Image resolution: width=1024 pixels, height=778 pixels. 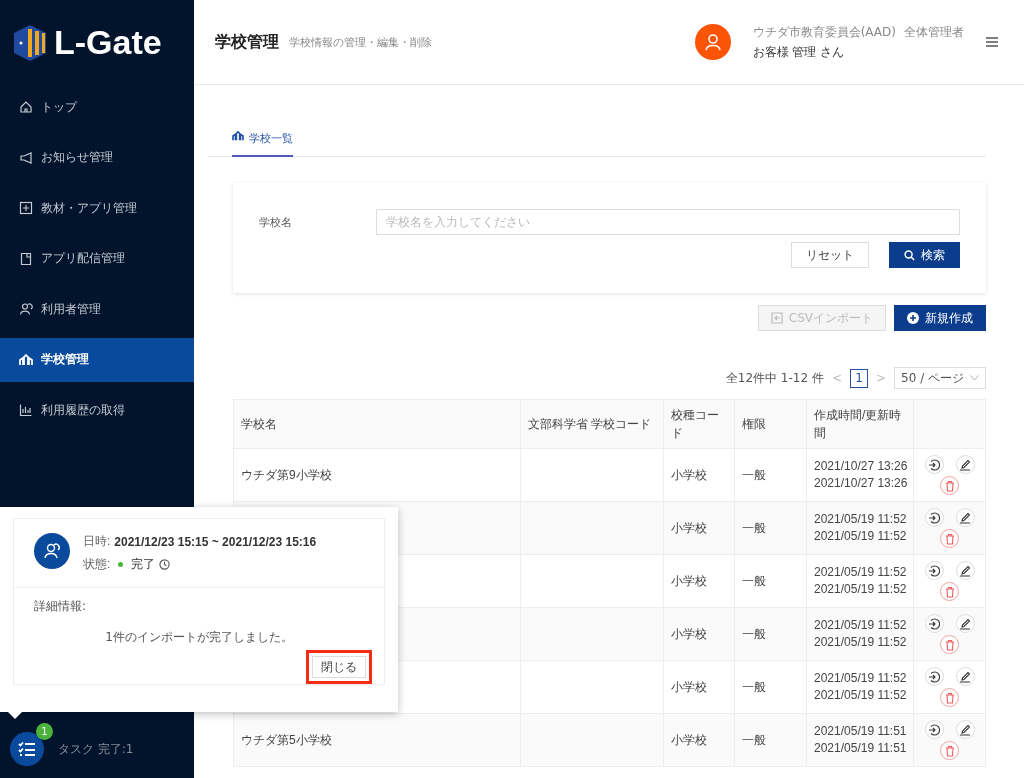 What do you see at coordinates (770, 424) in the screenshot?
I see `column-header: 権限` at bounding box center [770, 424].